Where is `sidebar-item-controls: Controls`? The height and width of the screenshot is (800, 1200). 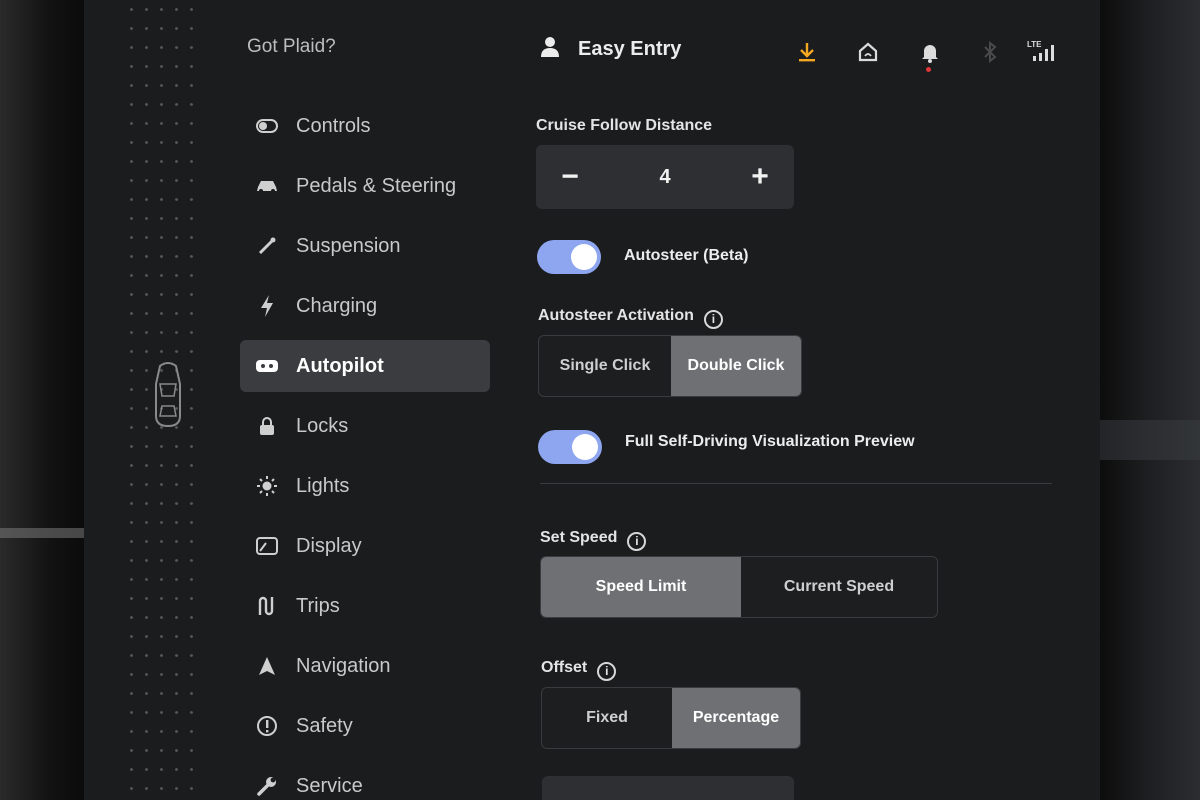 sidebar-item-controls: Controls is located at coordinates (365, 126).